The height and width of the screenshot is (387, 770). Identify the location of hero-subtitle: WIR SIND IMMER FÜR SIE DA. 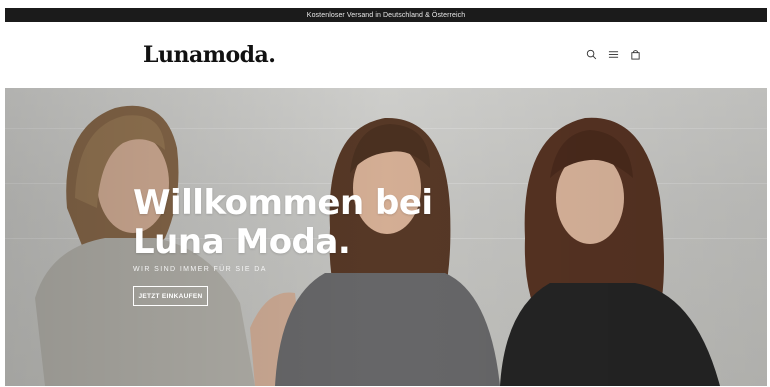
(200, 269).